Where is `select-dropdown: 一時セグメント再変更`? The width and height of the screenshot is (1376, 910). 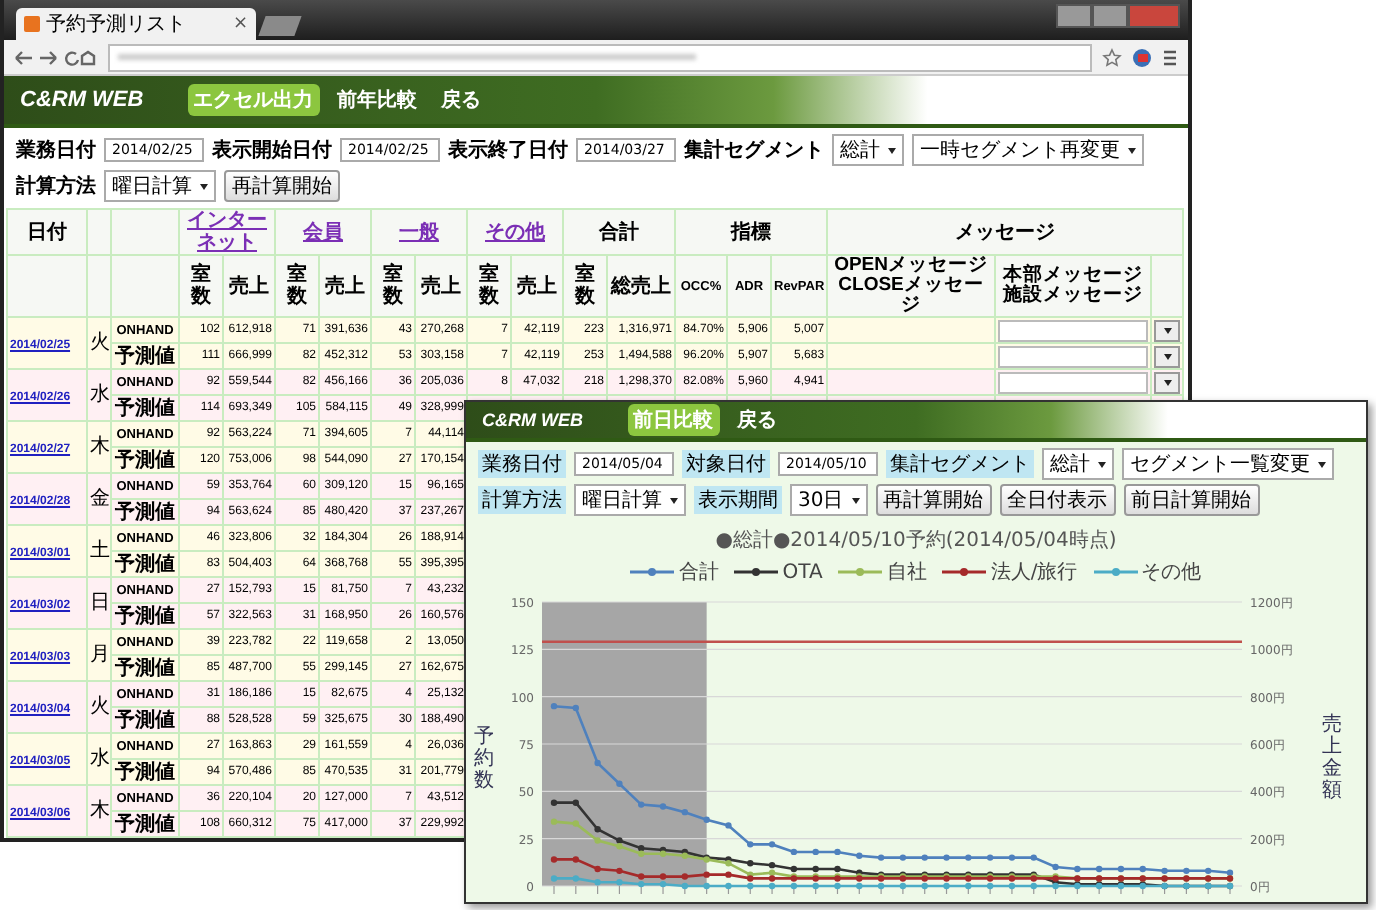 select-dropdown: 一時セグメント再変更 is located at coordinates (1028, 150).